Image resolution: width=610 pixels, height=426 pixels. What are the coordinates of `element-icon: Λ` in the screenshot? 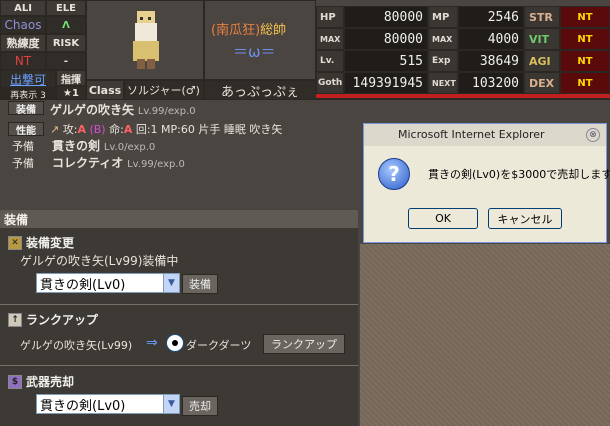 It's located at (66, 25).